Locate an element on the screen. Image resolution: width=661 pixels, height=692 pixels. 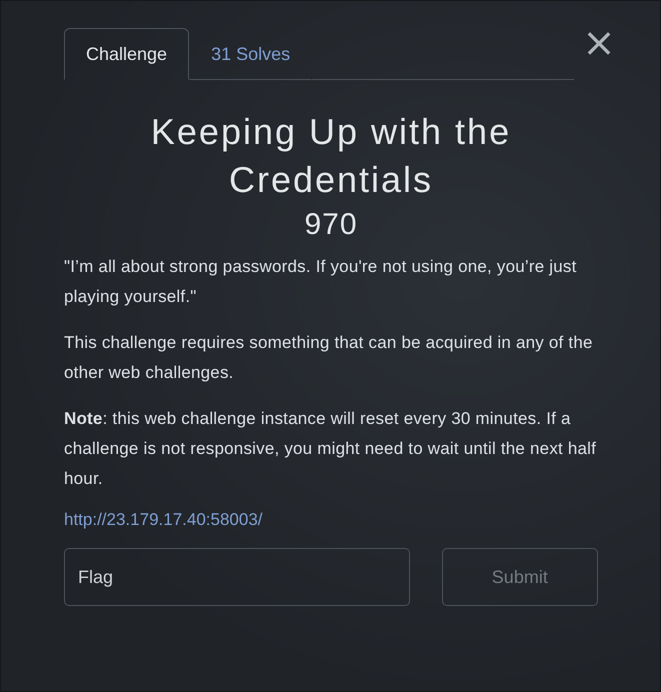
tab: Challenge is located at coordinates (127, 54).